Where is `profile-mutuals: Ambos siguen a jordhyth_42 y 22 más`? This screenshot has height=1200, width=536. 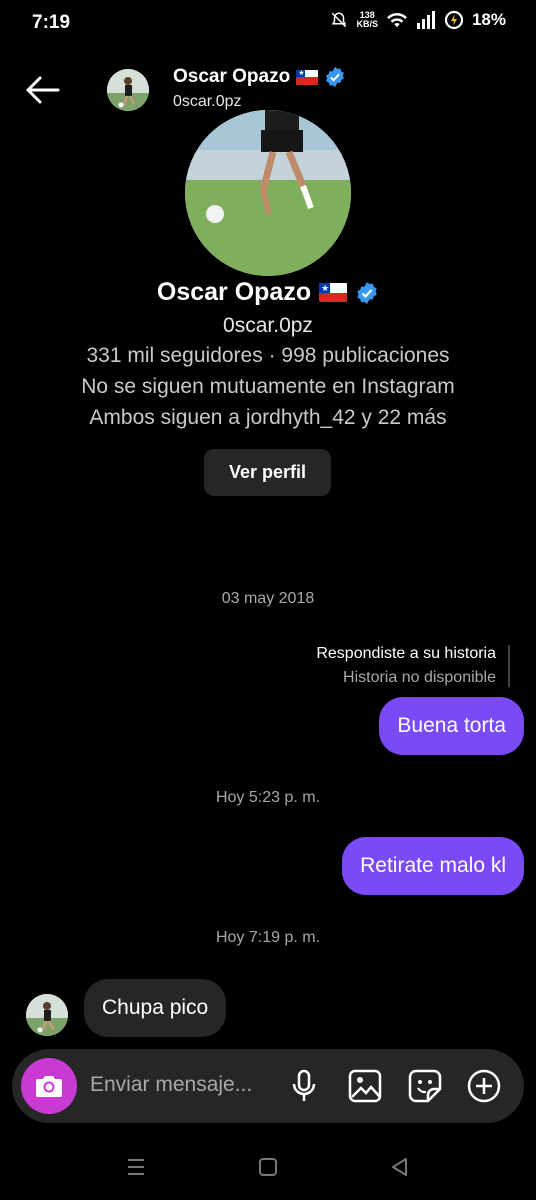 profile-mutuals: Ambos siguen a jordhyth_42 y 22 más is located at coordinates (268, 417).